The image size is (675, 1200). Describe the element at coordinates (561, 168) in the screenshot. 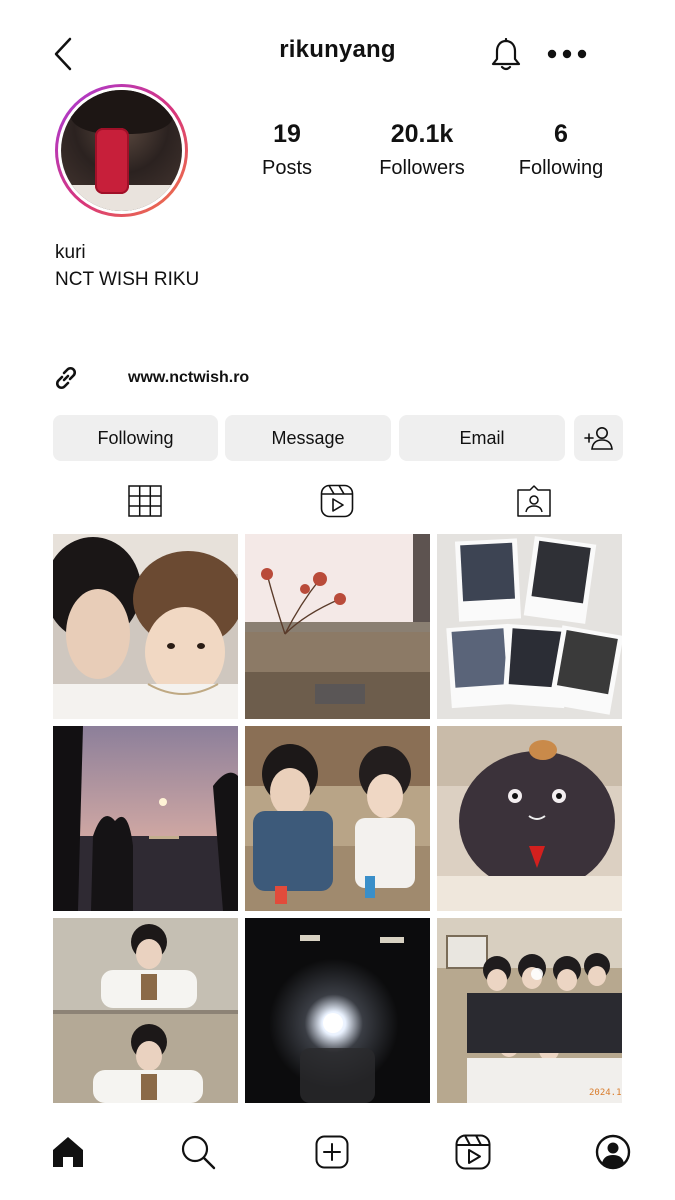

I see `following-label: Following` at that location.